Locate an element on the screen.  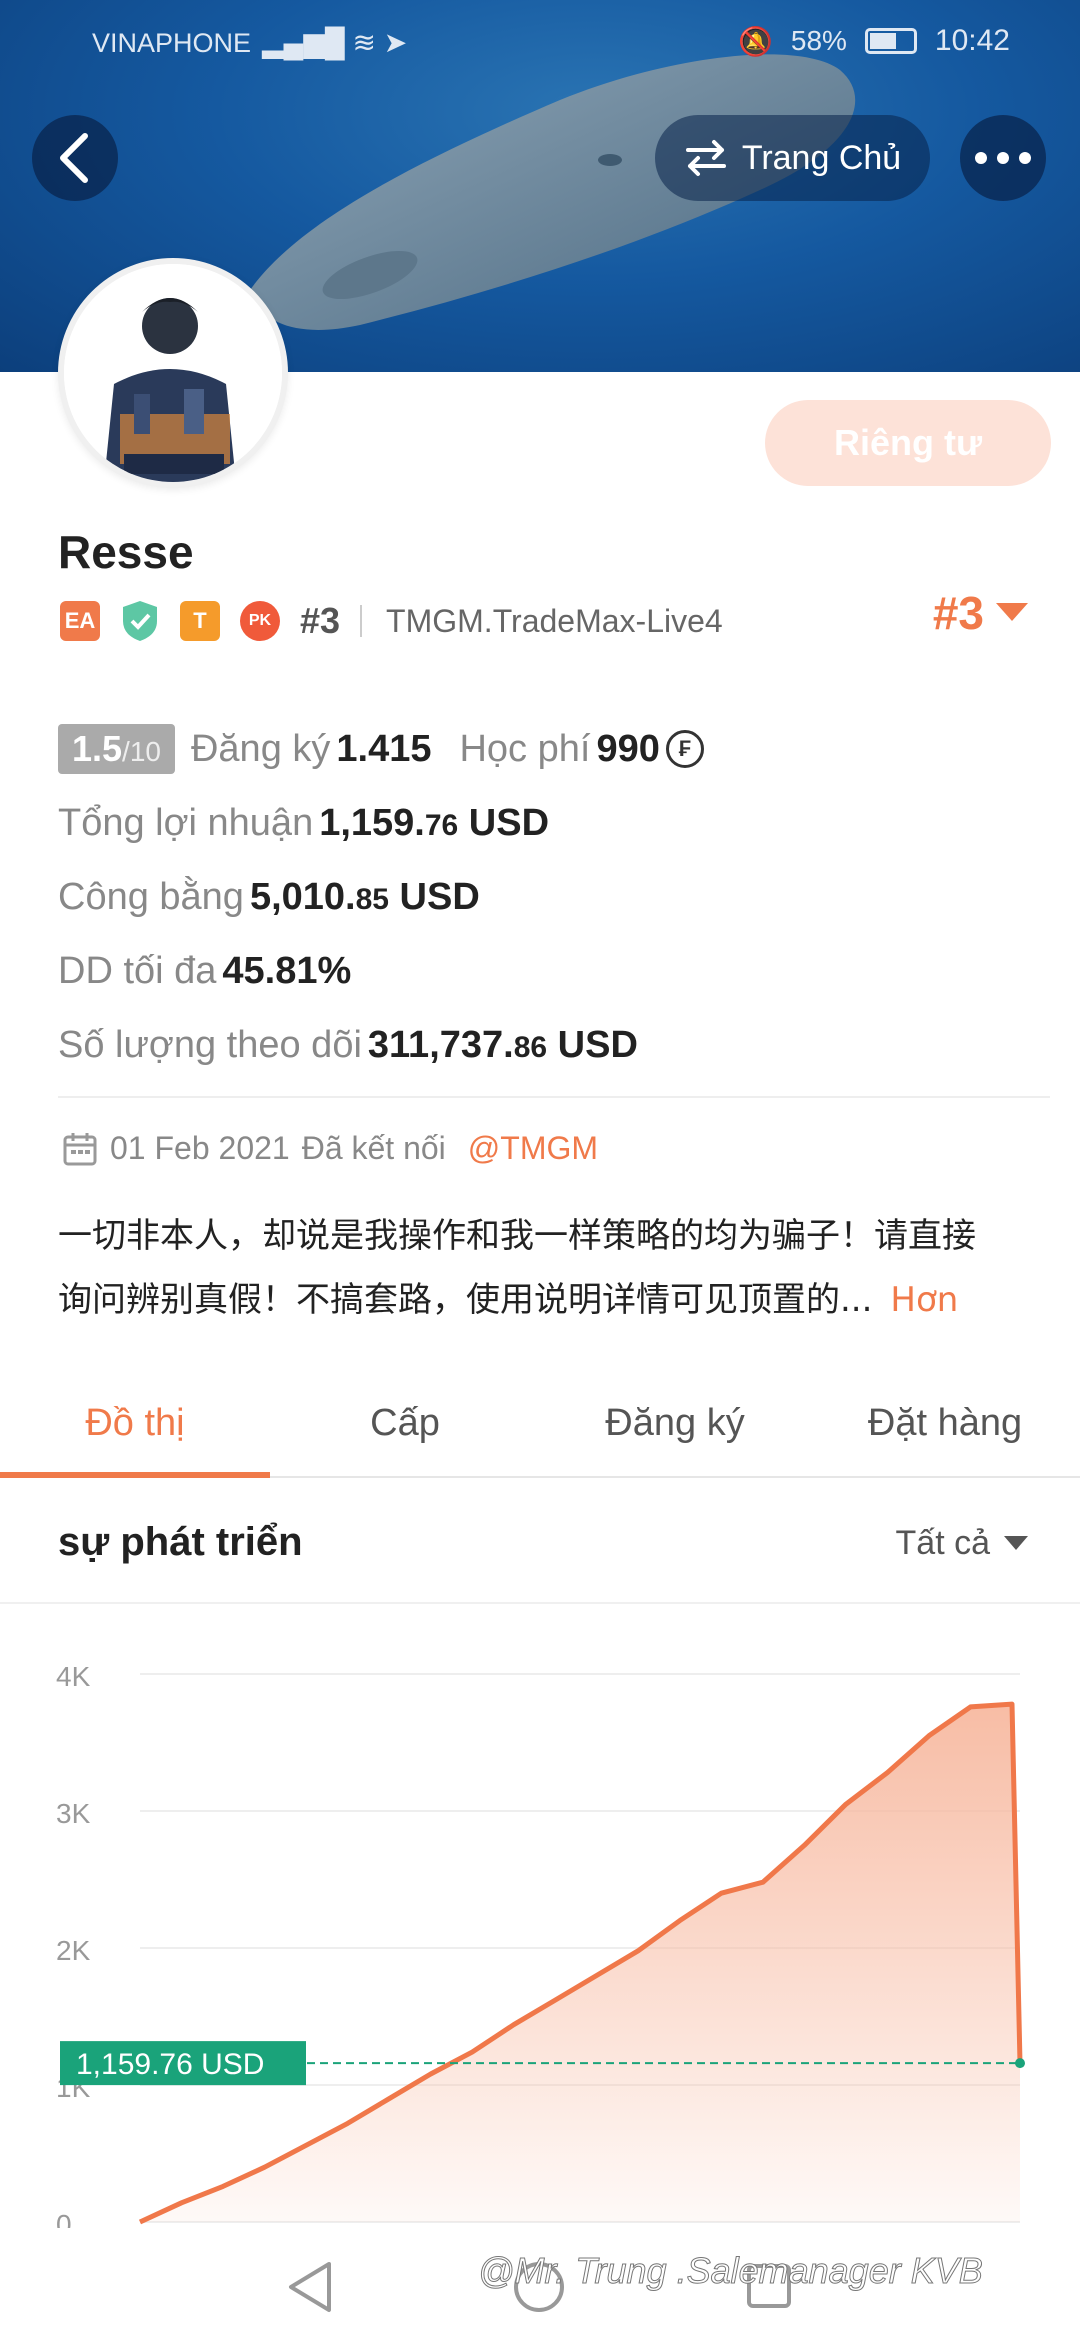
bio-line-2: 询问辨别真假！不搞套路，使用说明详情可见顶置的... Hơn is located at coordinates (508, 1300).